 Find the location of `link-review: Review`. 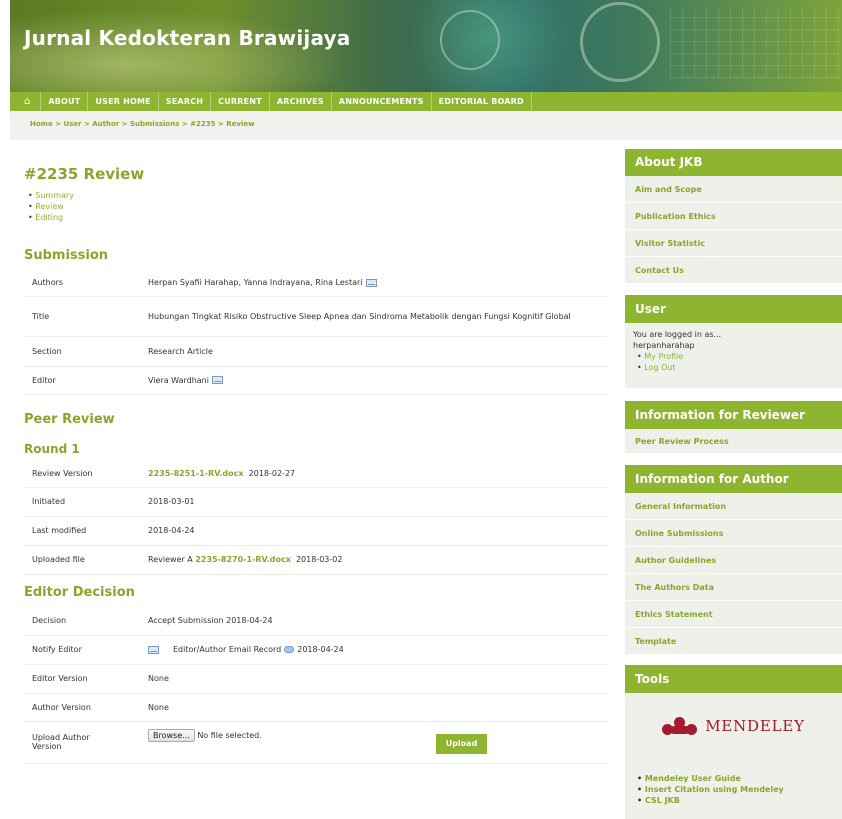

link-review: Review is located at coordinates (51, 206).